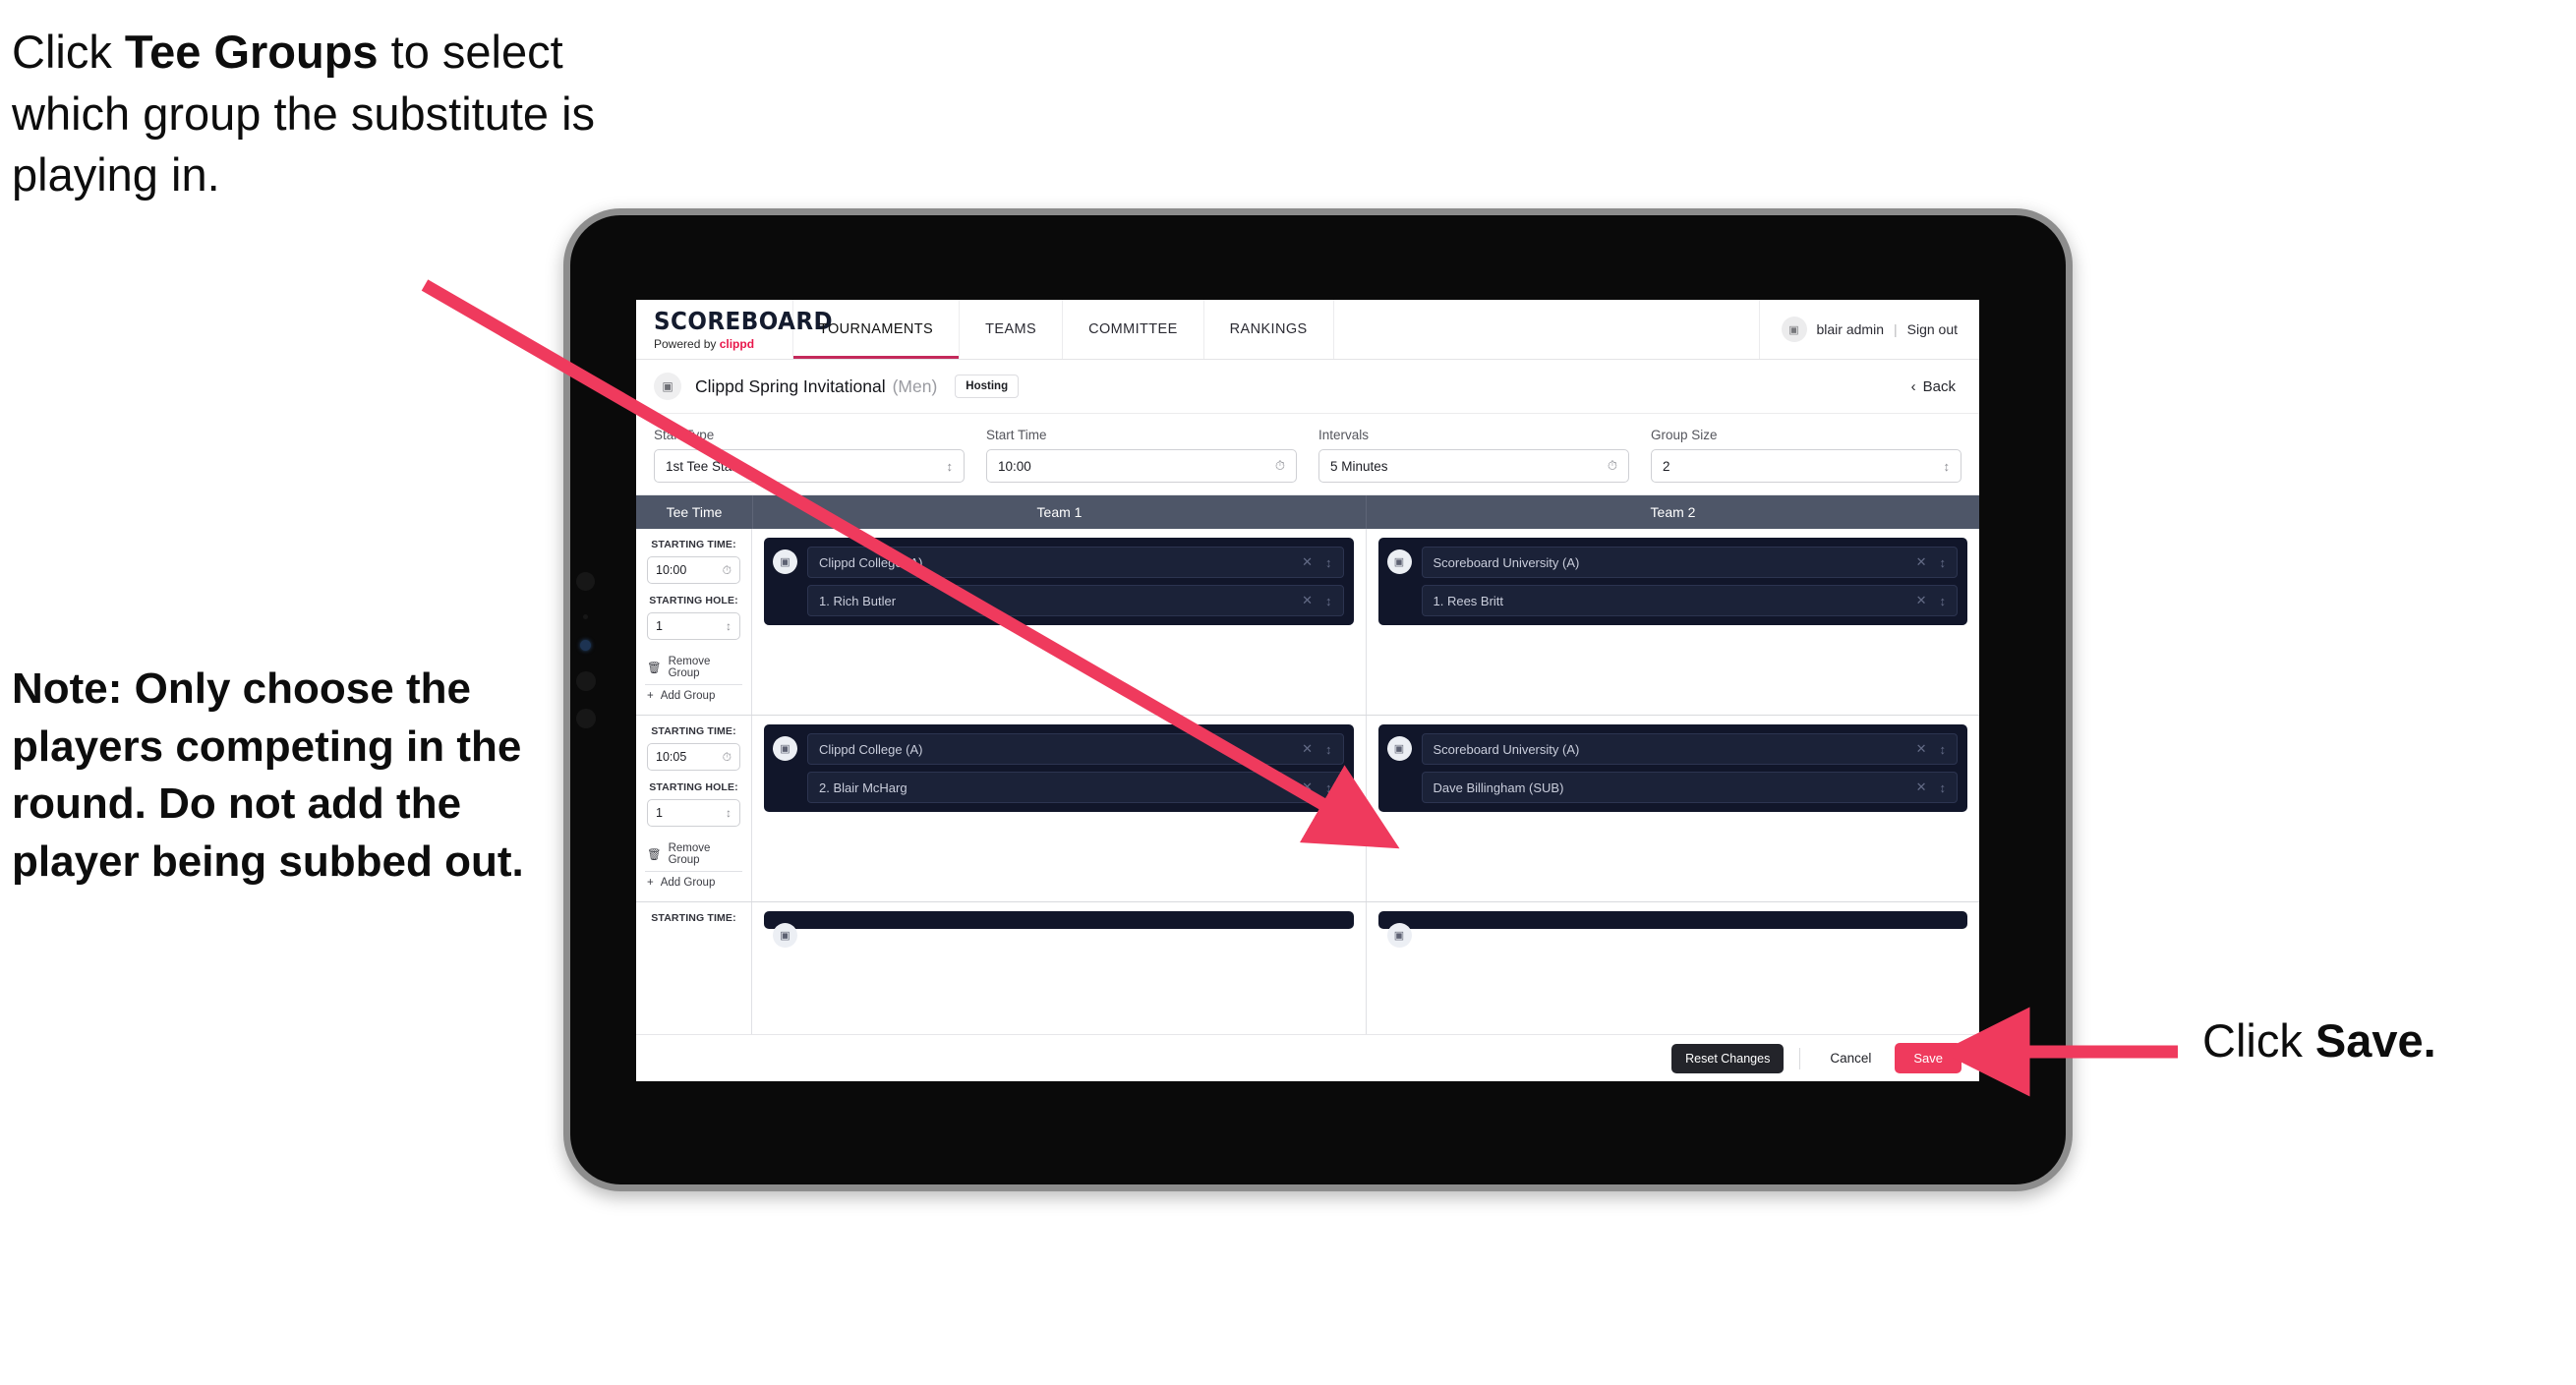  I want to click on brand-subtitle: Powered by clippd, so click(723, 344).